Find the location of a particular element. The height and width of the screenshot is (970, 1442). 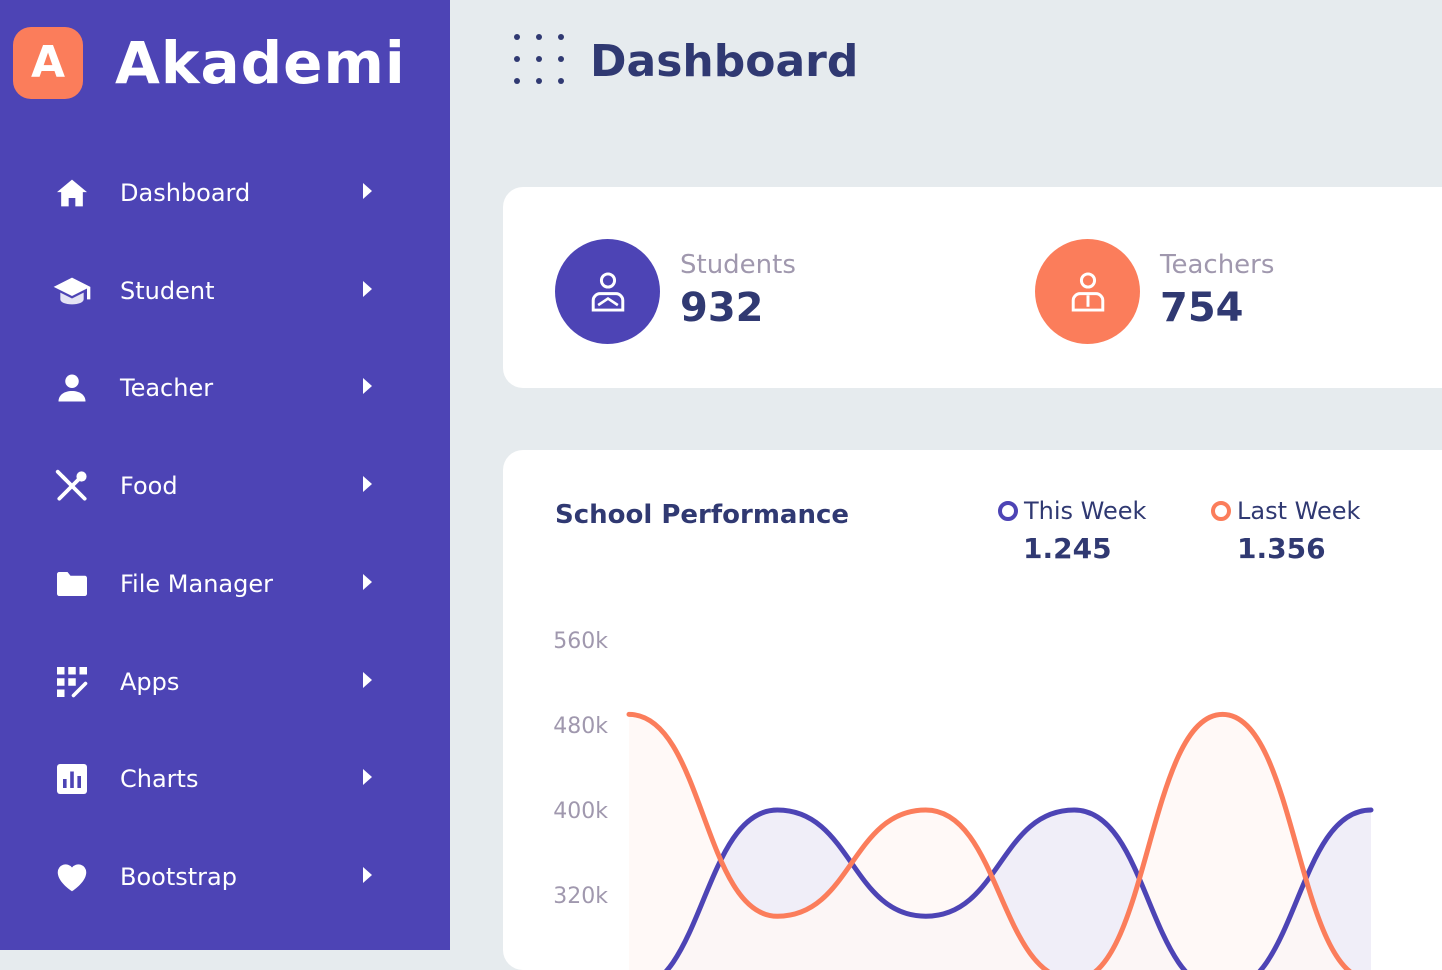

person-icon is located at coordinates (72, 388).